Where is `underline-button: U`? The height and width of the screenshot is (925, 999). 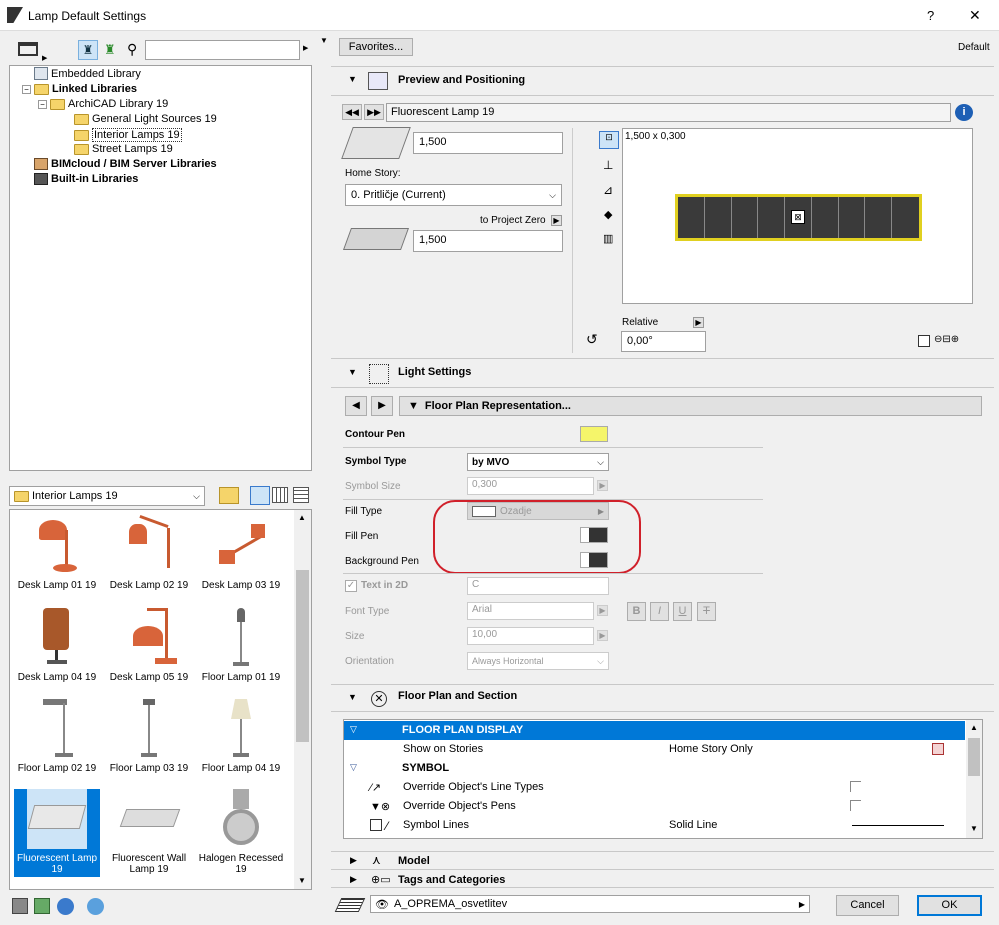 underline-button: U is located at coordinates (682, 611).